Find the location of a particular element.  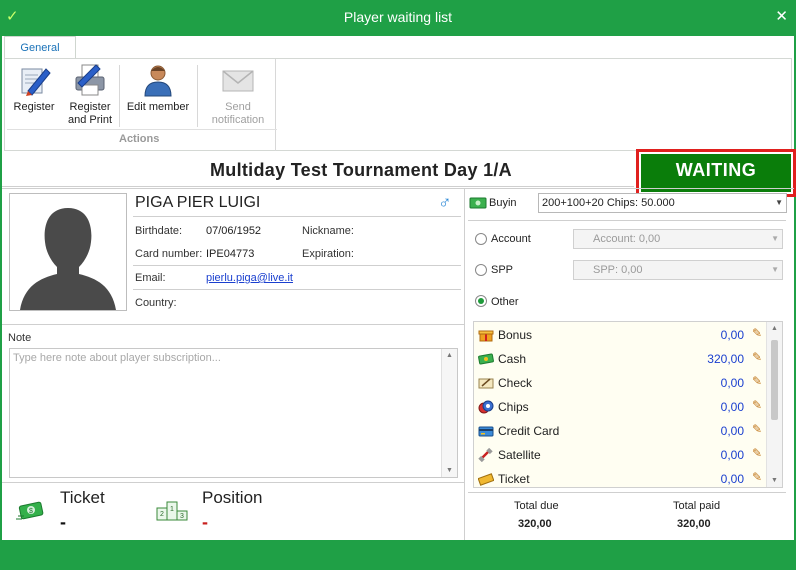

window-title: Player waiting list is located at coordinates (398, 17).